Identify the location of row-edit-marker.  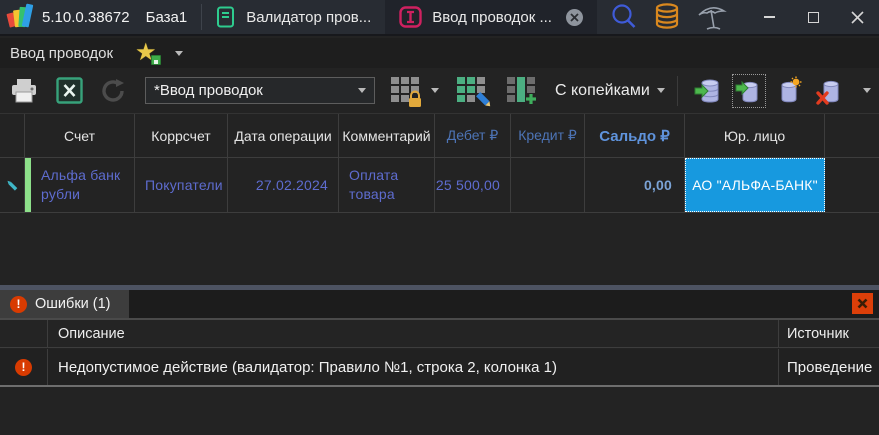
(12, 185).